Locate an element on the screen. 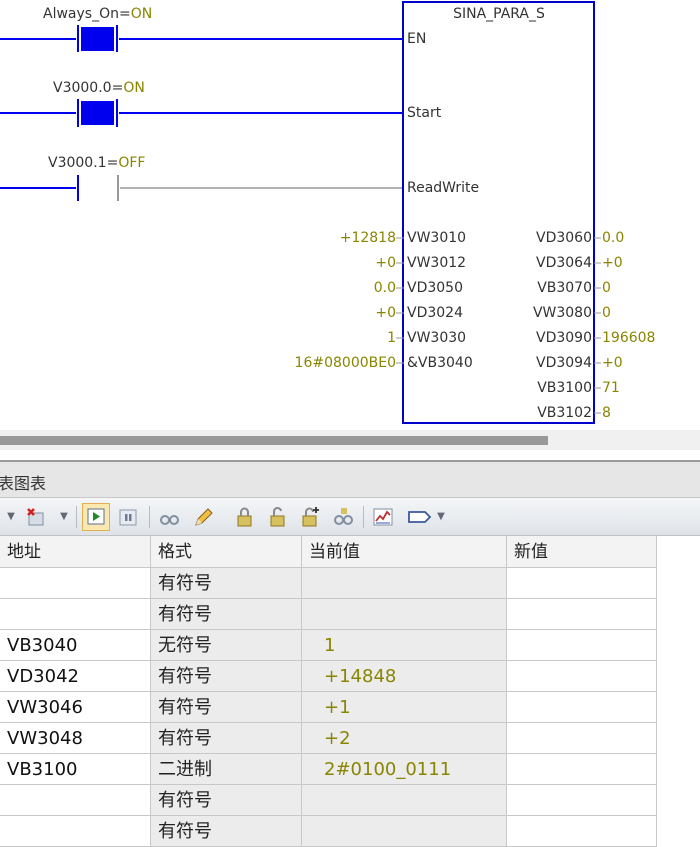  table-row: VW3046 有符号 +1 is located at coordinates (328, 707).